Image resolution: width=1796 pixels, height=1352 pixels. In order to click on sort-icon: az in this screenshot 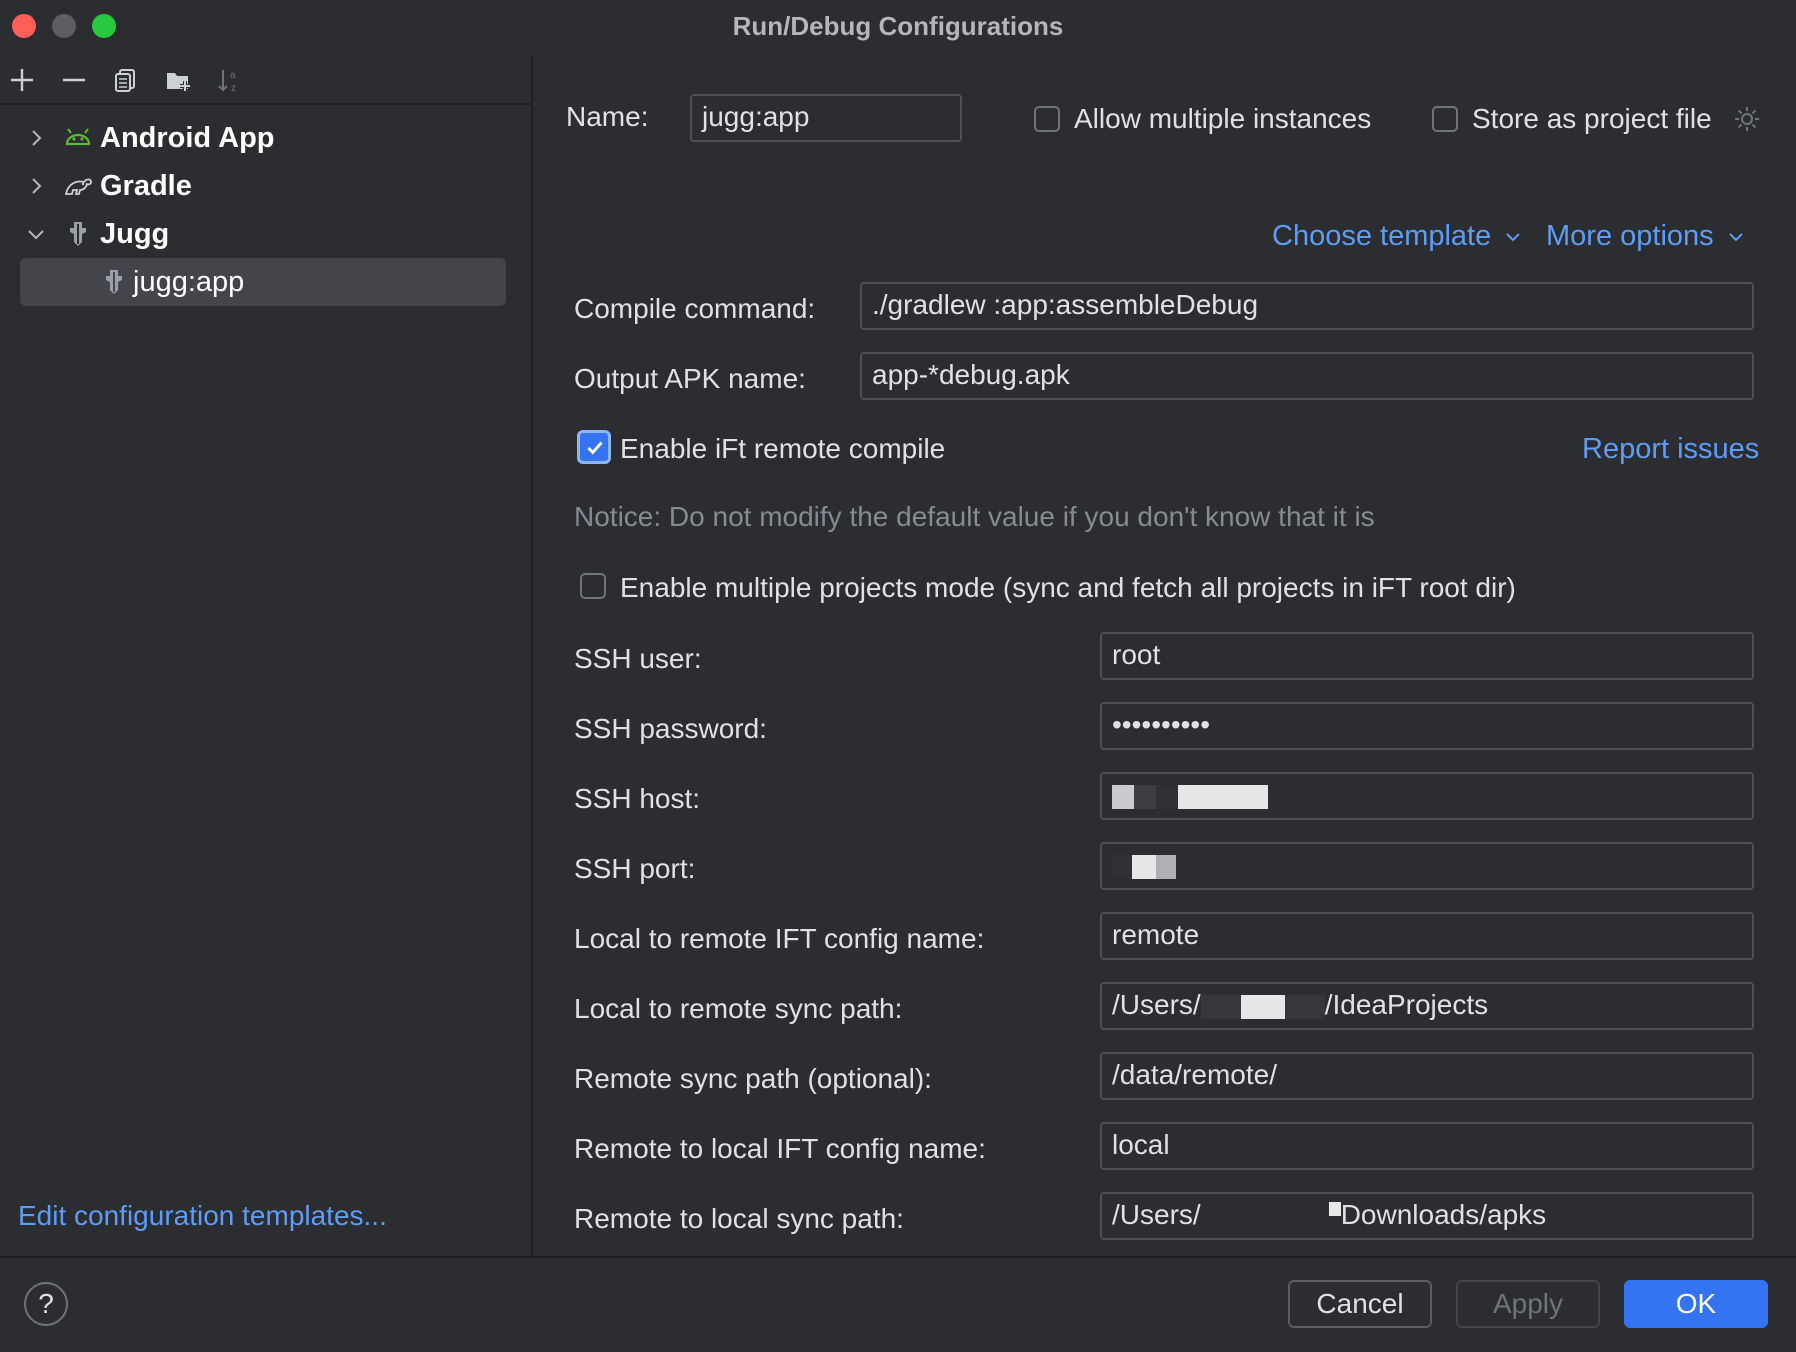, I will do `click(230, 80)`.